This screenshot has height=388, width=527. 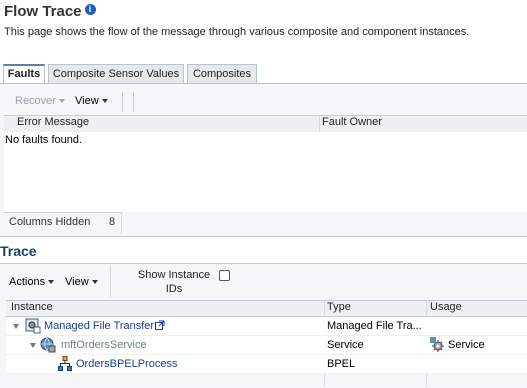 I want to click on empty-message: No faults found., so click(x=44, y=140).